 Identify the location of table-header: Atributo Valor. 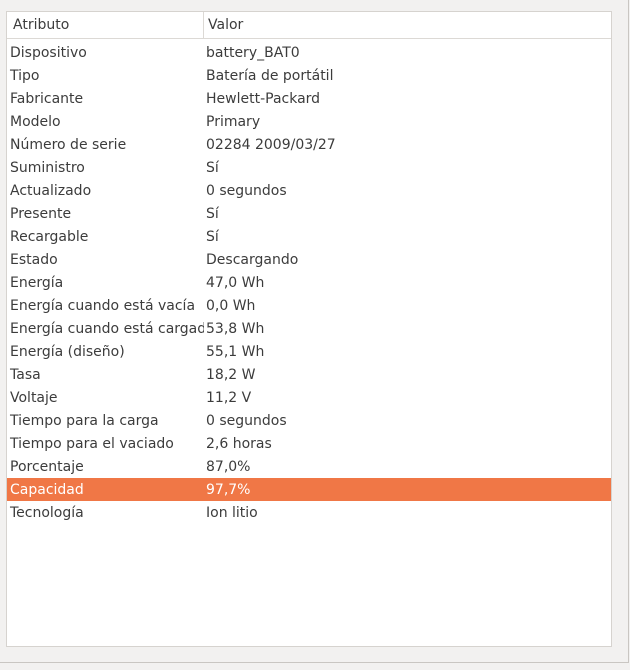
(309, 25).